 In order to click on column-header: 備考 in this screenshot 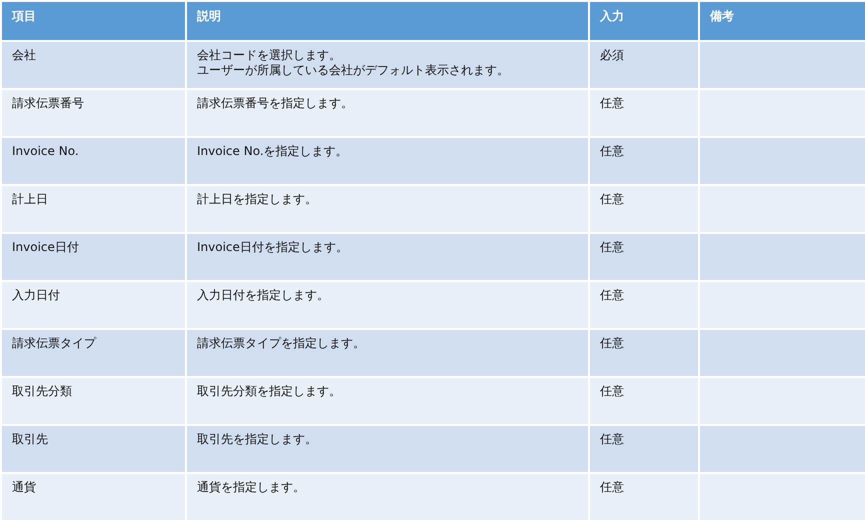, I will do `click(782, 21)`.